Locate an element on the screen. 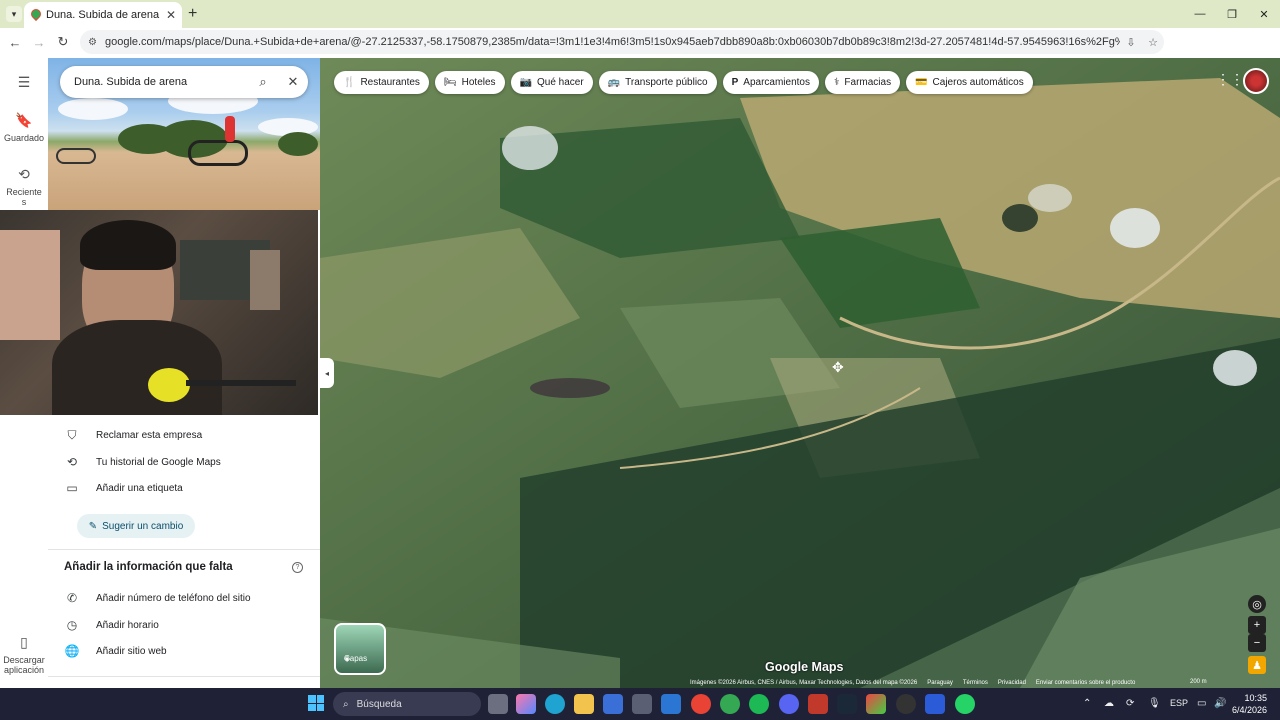  chip-label: Farmacias is located at coordinates (868, 82).